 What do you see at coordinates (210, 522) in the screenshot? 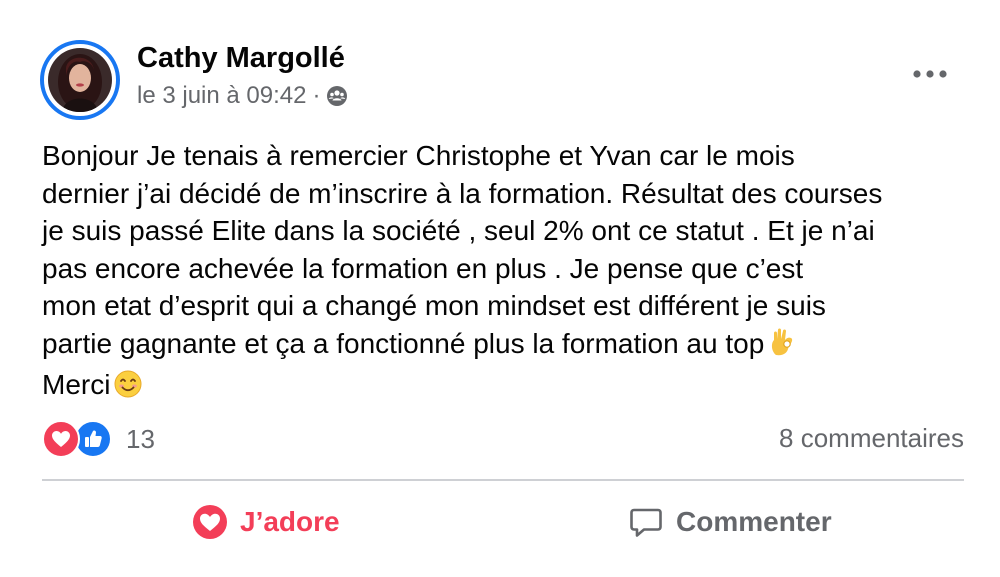
I see `heart-icon` at bounding box center [210, 522].